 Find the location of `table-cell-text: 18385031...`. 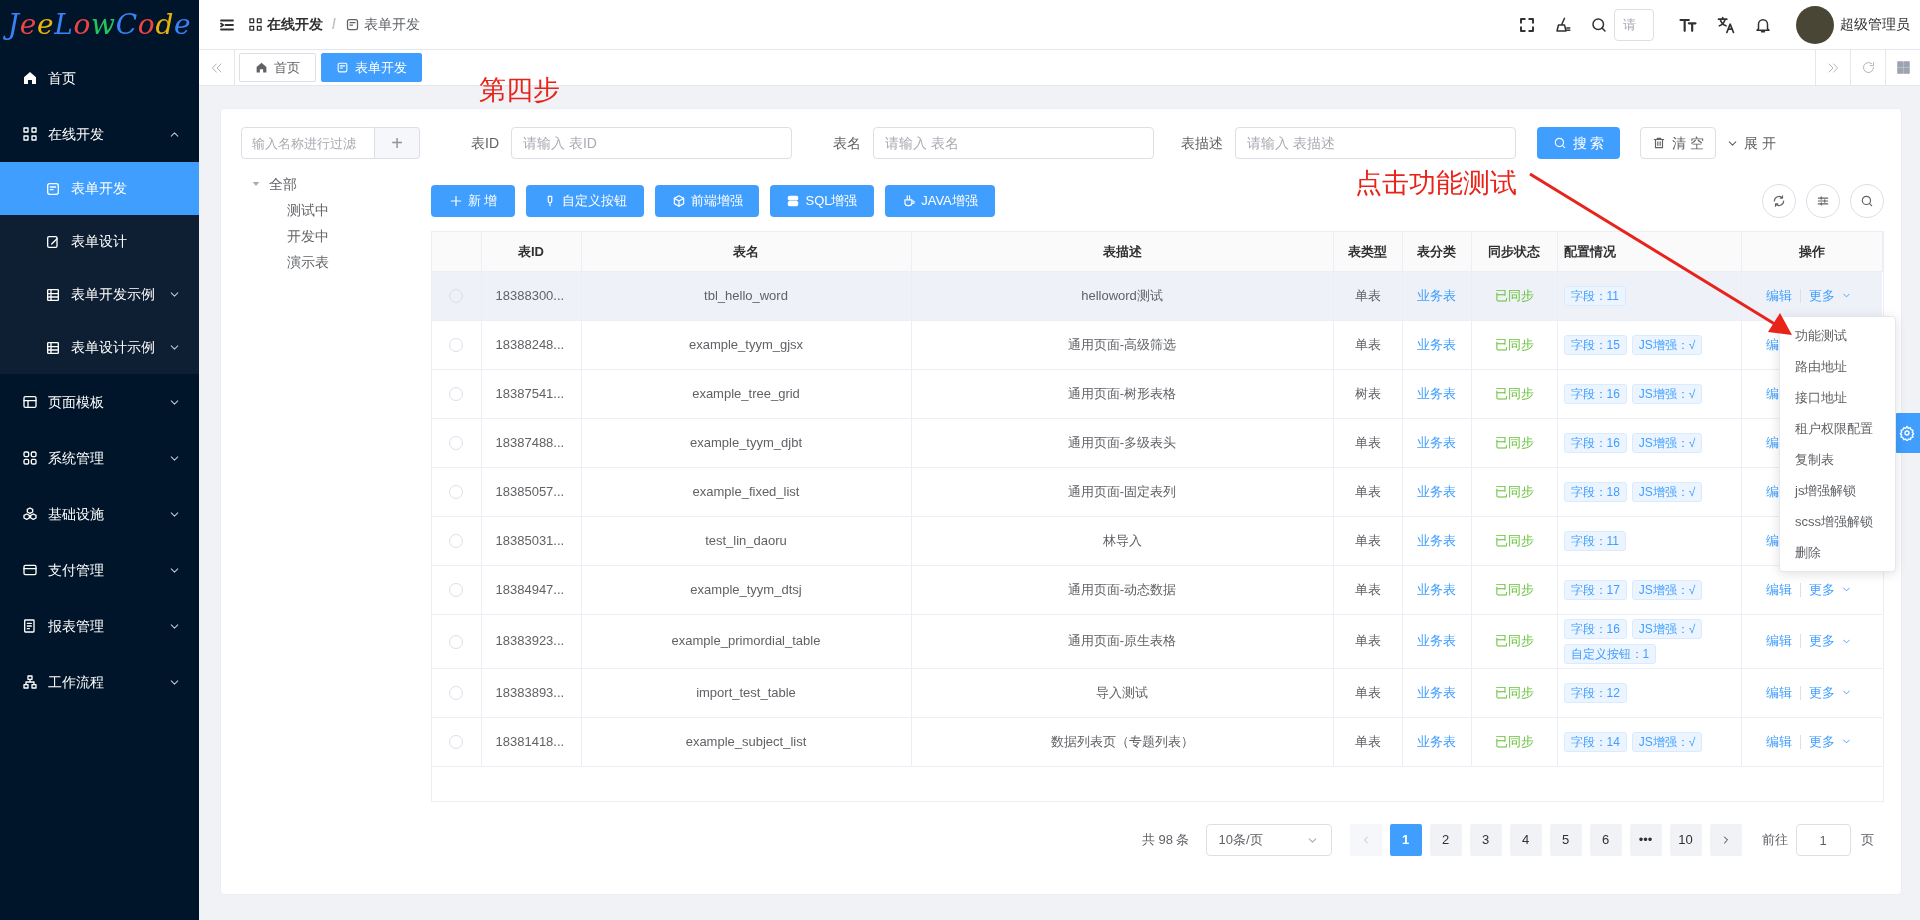

table-cell-text: 18385031... is located at coordinates (530, 540).